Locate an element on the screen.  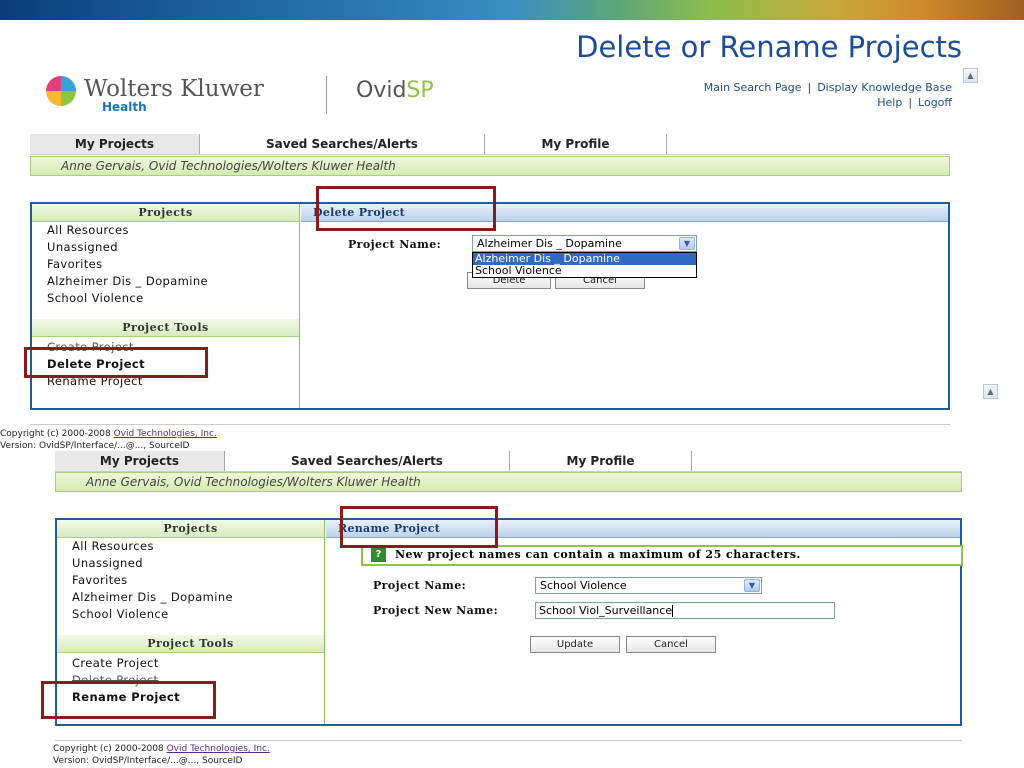
display-knowledge-base-link: Display Knowledge Base is located at coordinates (884, 87).